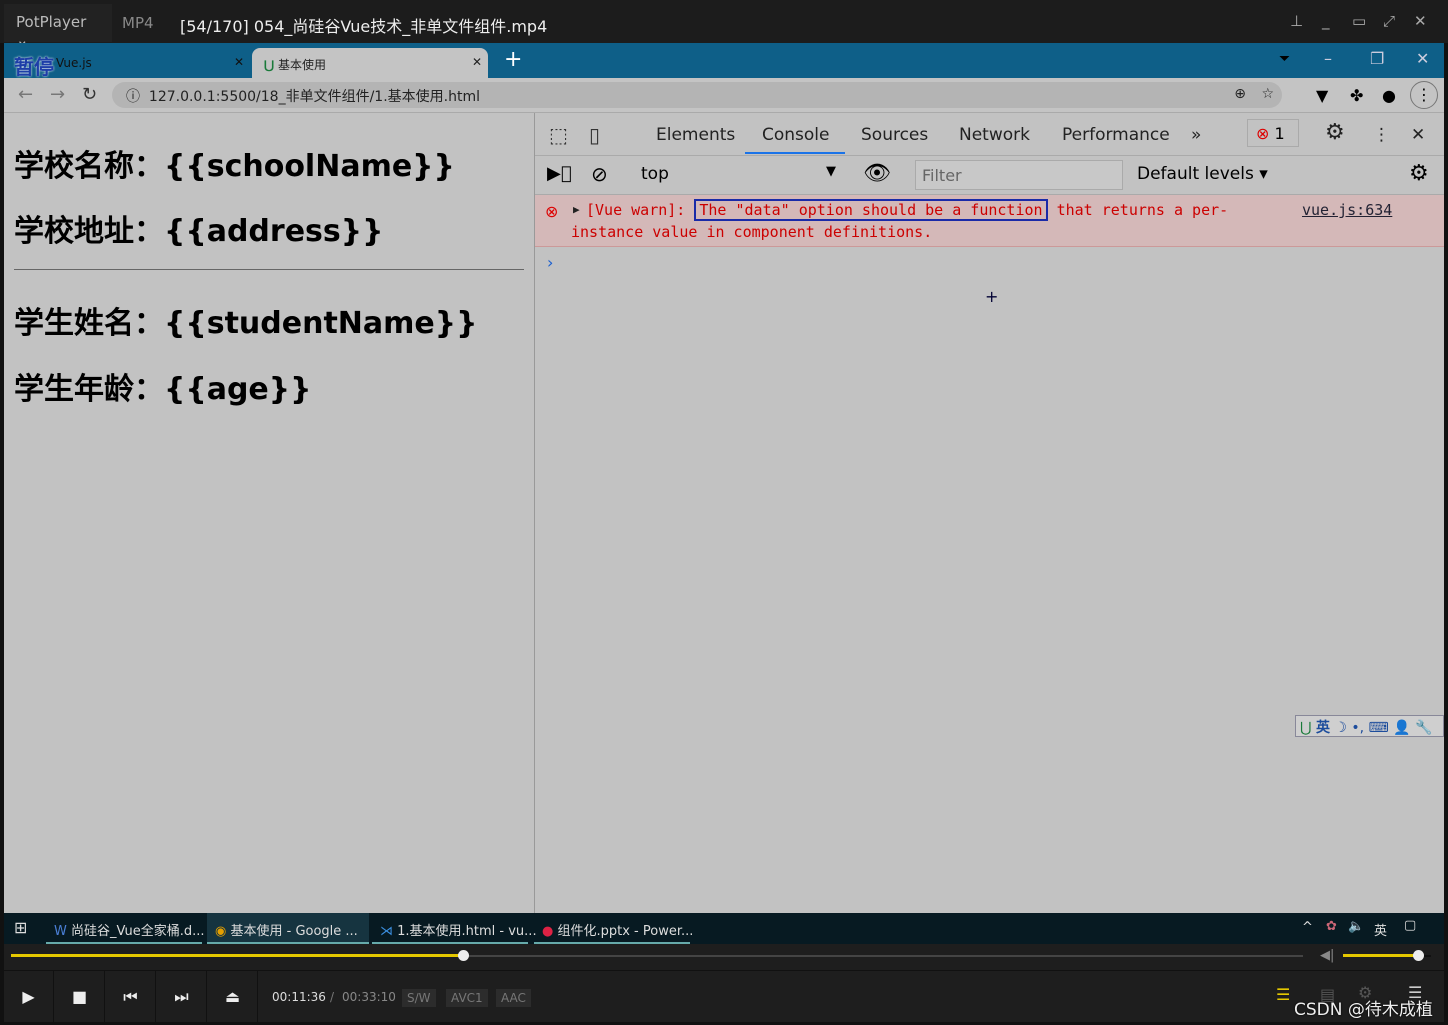 This screenshot has height=1025, width=1448. What do you see at coordinates (877, 173) in the screenshot?
I see `live-expression-eye-icon: 👁` at bounding box center [877, 173].